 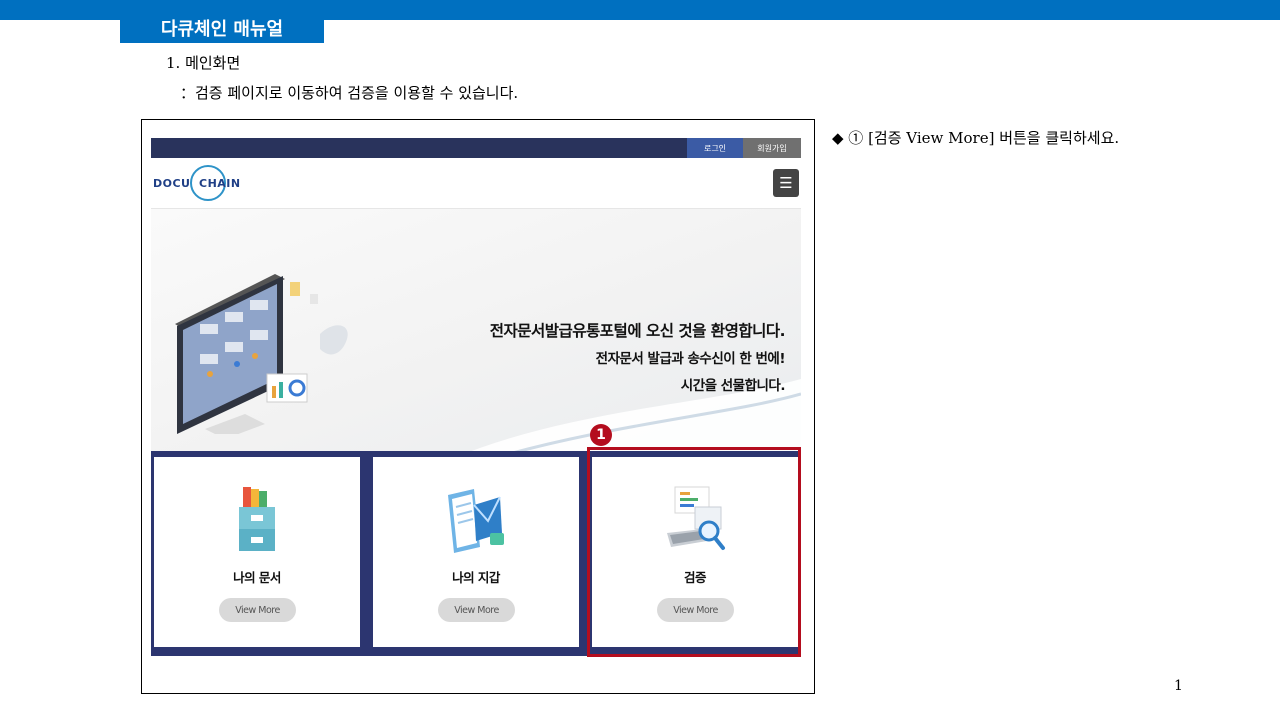 I want to click on step-marker: 1, so click(x=601, y=435).